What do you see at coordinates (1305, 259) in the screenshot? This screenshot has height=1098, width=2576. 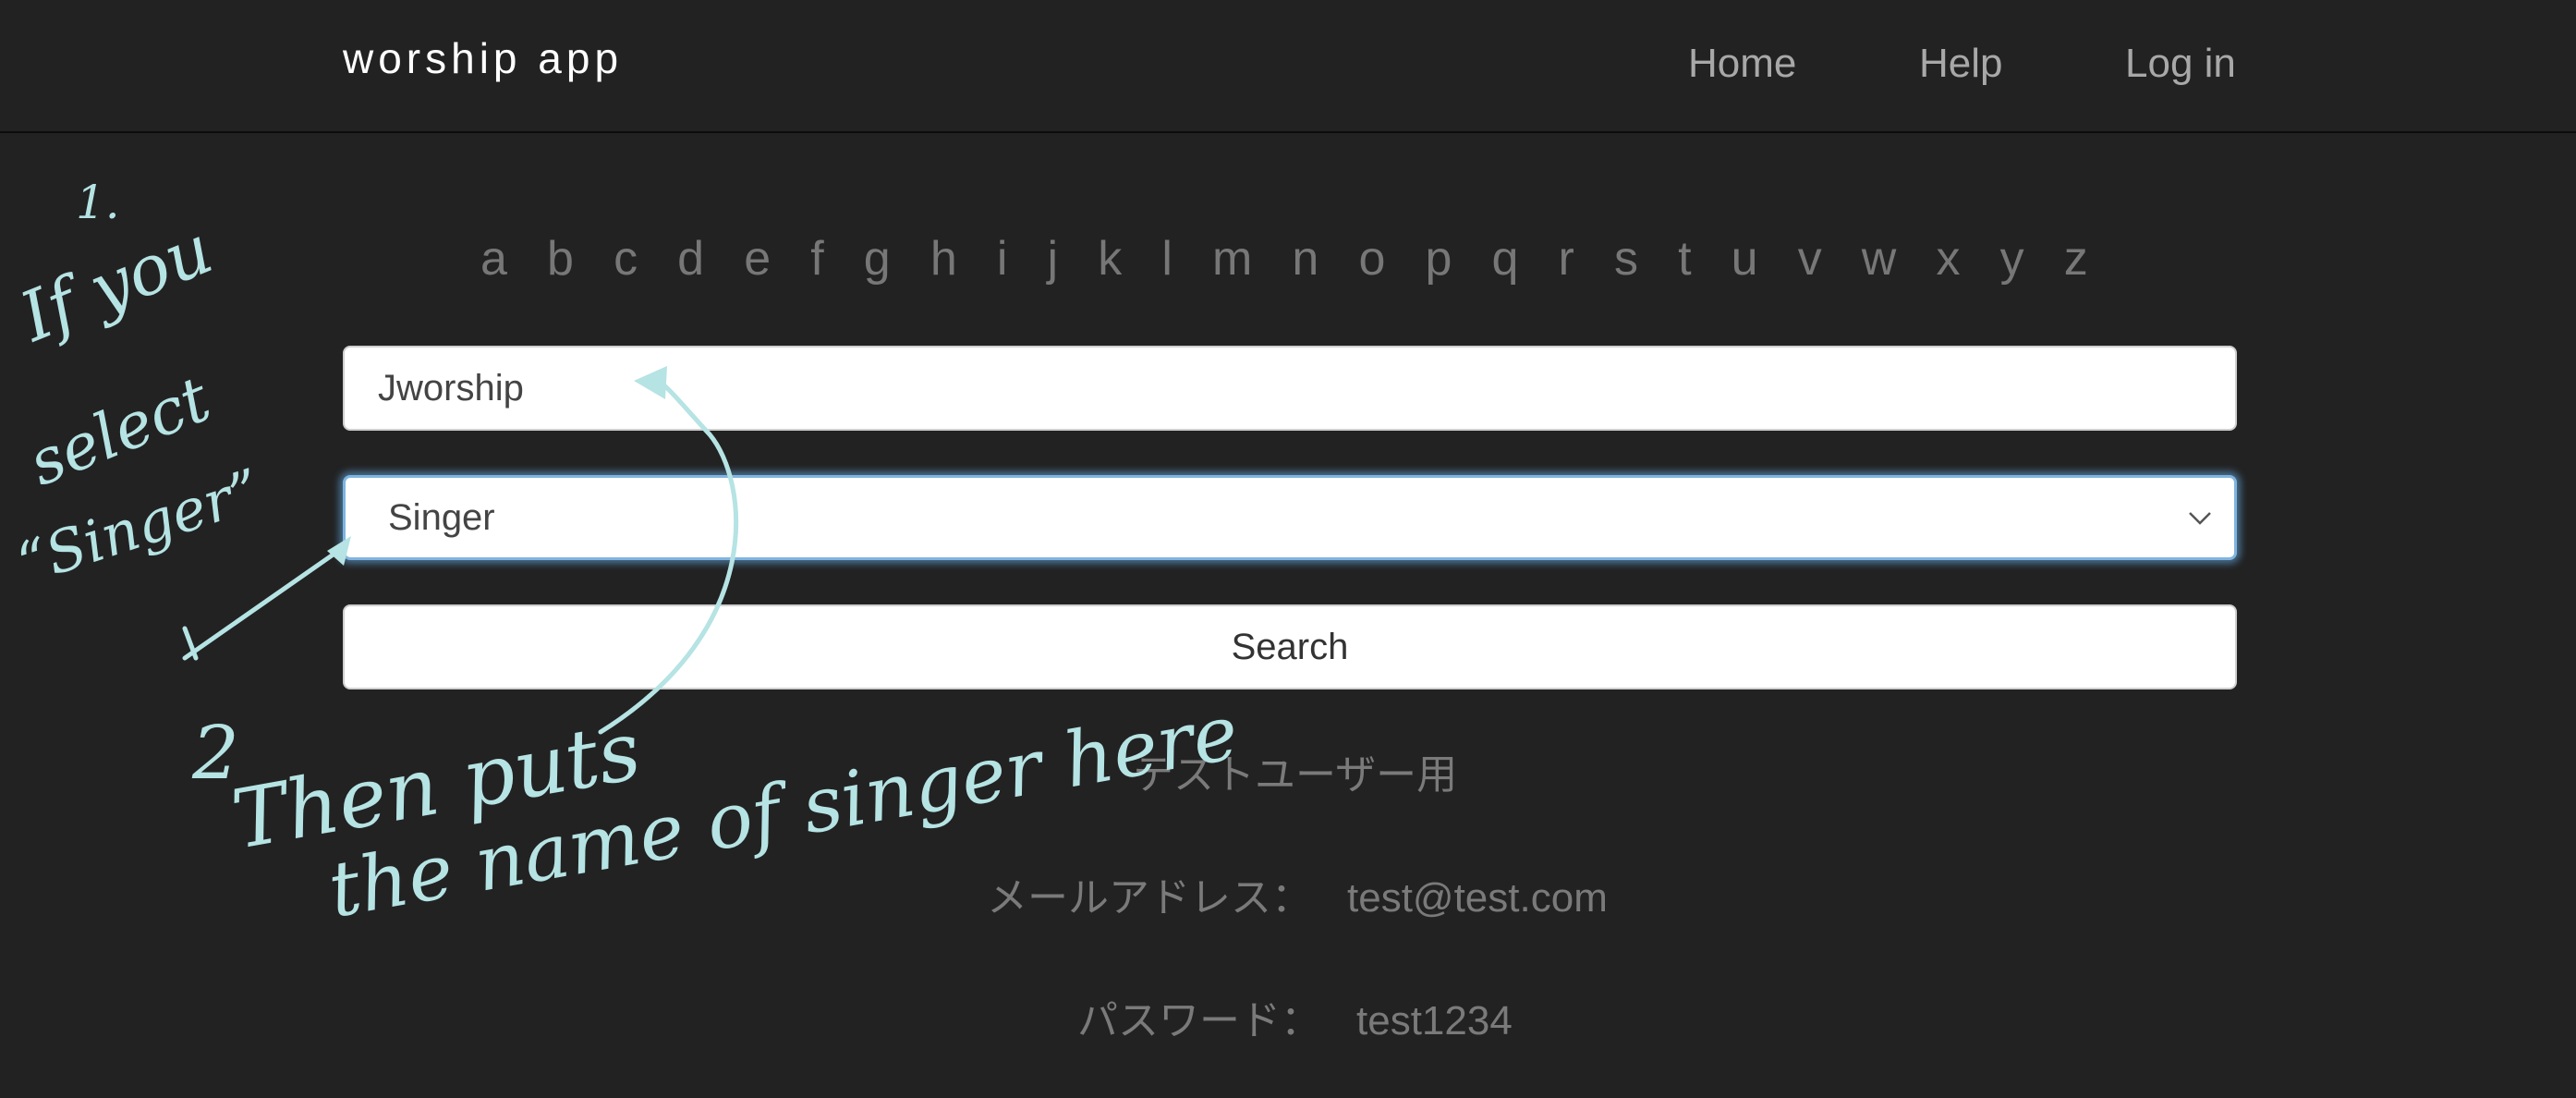 I see `alphabet-letter-n: n` at bounding box center [1305, 259].